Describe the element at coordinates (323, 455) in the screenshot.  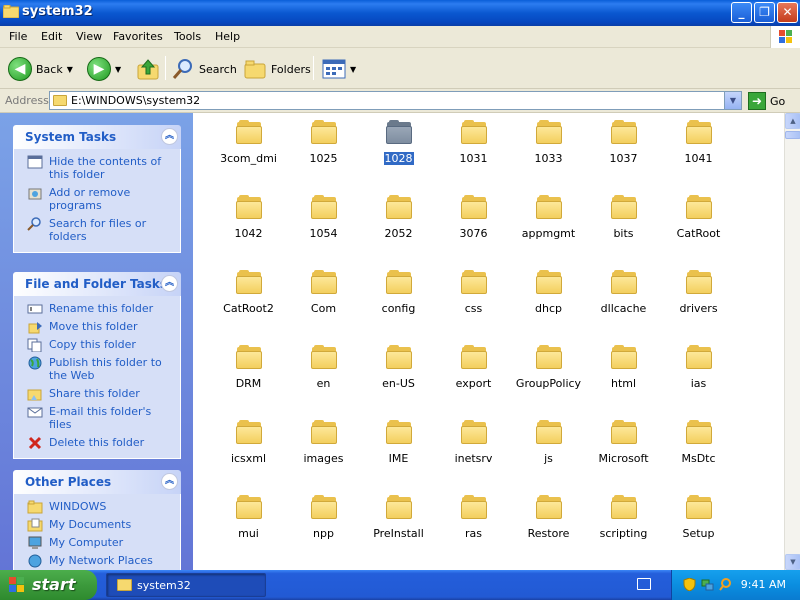
I see `folder-item: images` at that location.